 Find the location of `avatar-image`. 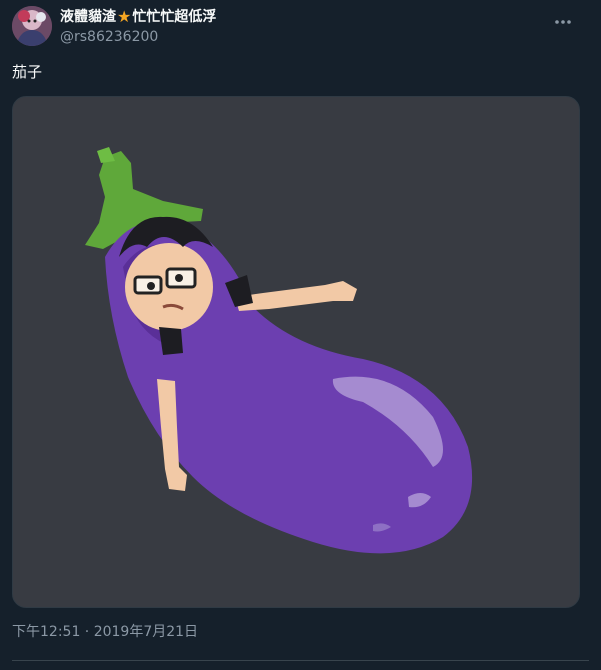

avatar-image is located at coordinates (32, 26).